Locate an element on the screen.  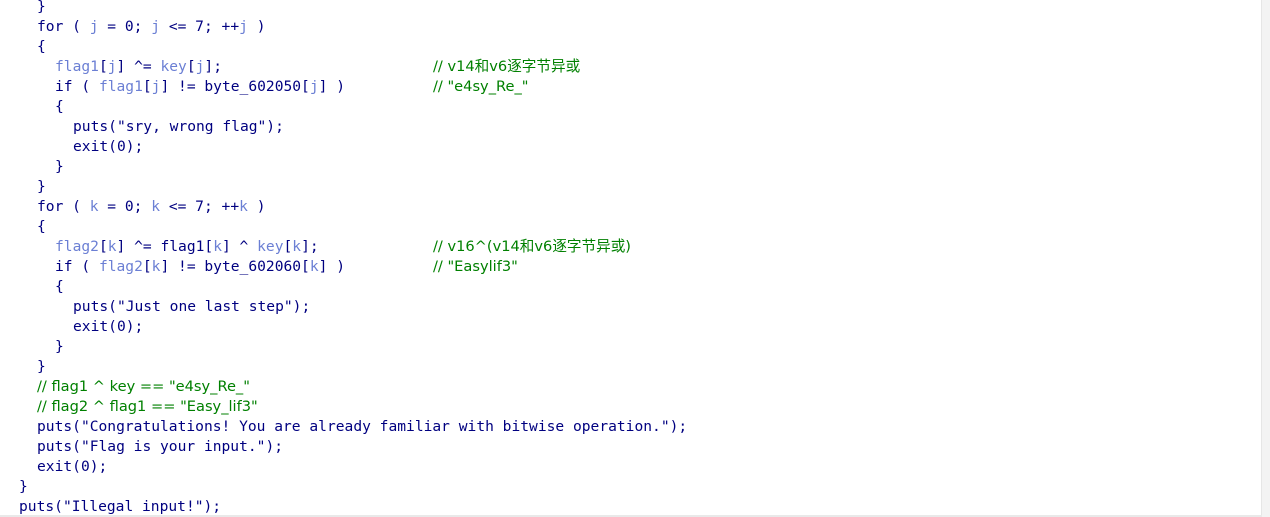
code-line: for ( j = 0; j <= 7; ++j ) is located at coordinates (151, 27).